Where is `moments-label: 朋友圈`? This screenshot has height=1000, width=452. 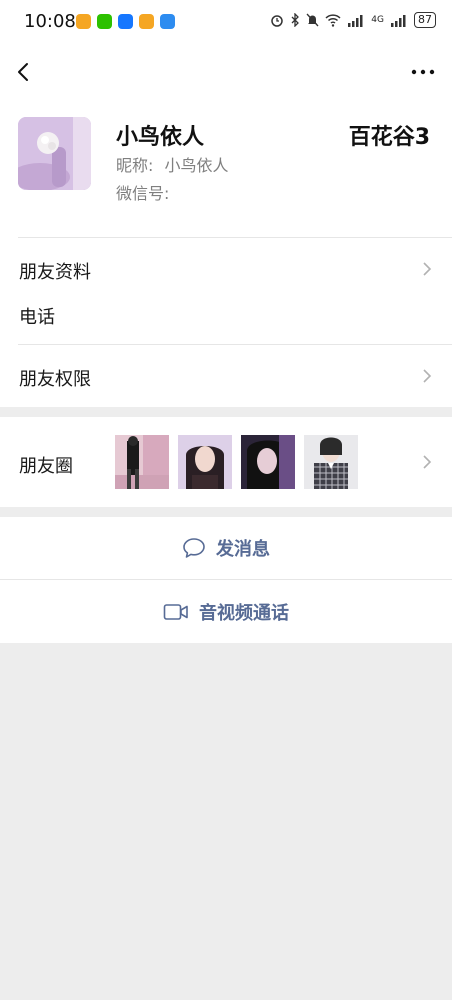
moments-label: 朋友圈 is located at coordinates (46, 466).